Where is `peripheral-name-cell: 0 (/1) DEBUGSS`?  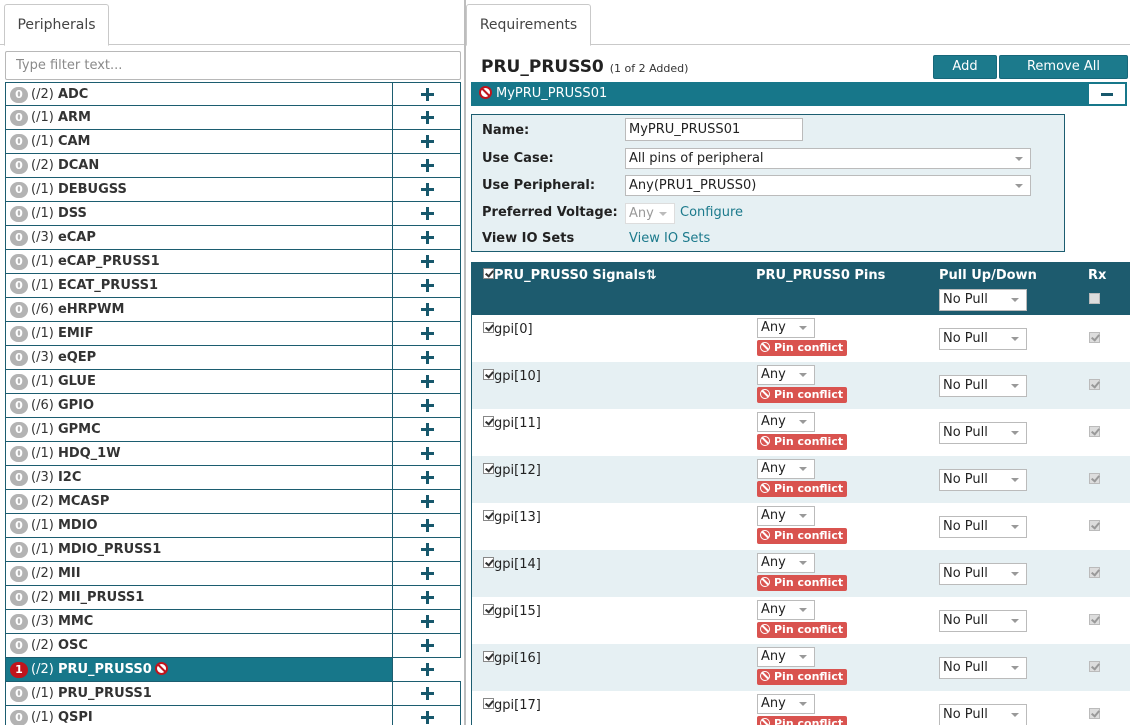 peripheral-name-cell: 0 (/1) DEBUGSS is located at coordinates (199, 189).